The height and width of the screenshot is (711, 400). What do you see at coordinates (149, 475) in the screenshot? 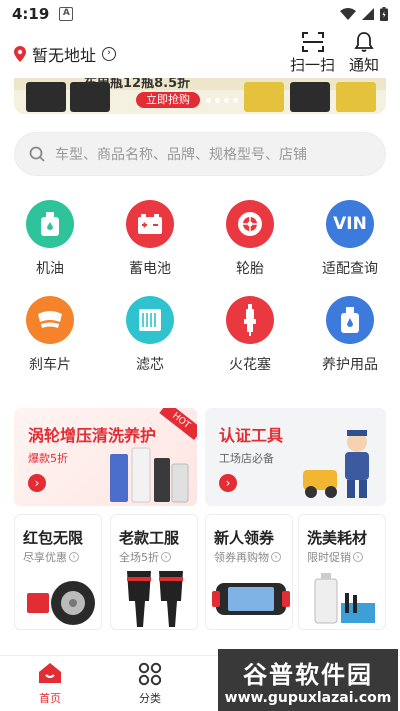
I see `cleaner-products-image` at bounding box center [149, 475].